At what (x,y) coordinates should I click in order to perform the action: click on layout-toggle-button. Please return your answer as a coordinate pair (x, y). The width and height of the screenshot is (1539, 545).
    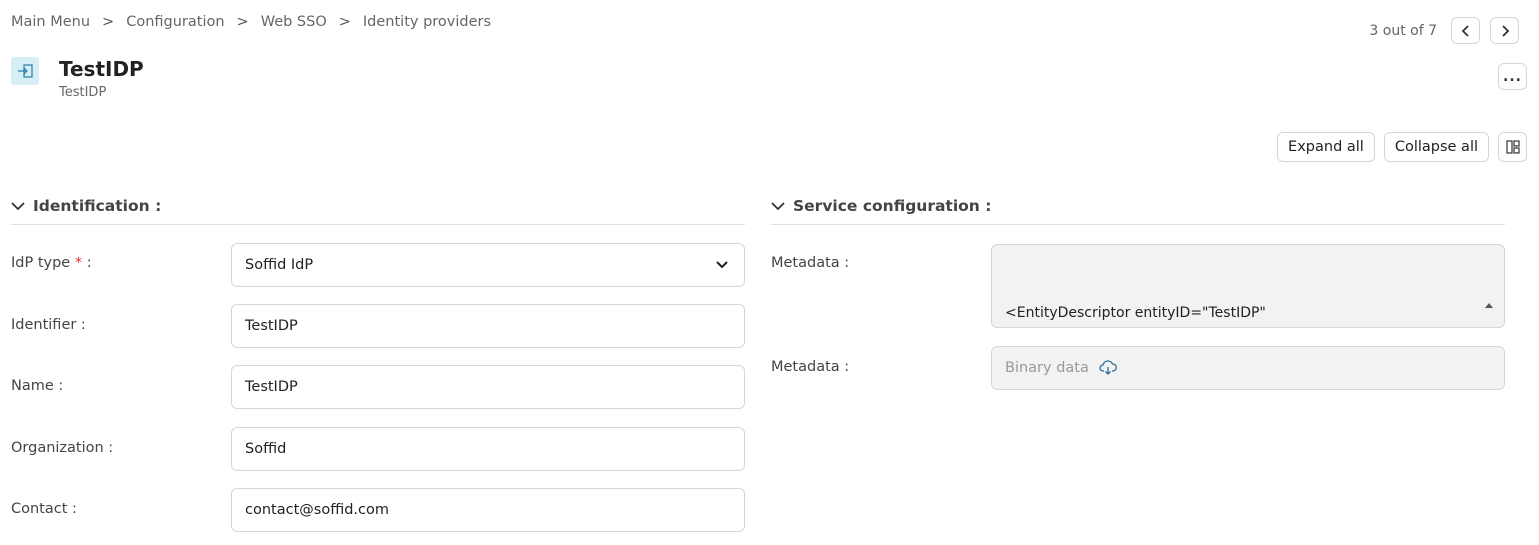
    Looking at the image, I should click on (1512, 147).